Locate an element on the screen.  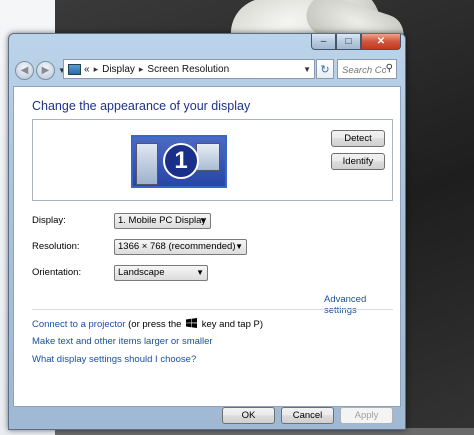
monitor-number-badge: 1 is located at coordinates (181, 161).